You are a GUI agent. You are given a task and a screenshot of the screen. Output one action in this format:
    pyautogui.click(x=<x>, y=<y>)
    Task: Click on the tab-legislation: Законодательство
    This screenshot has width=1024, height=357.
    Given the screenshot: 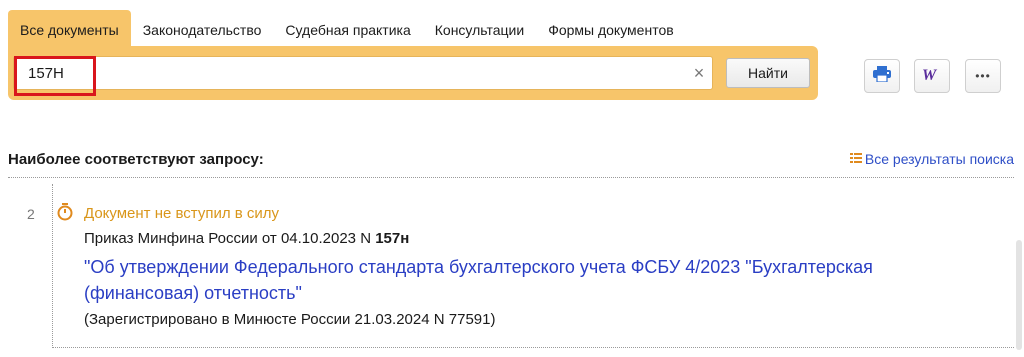 What is the action you would take?
    pyautogui.click(x=202, y=28)
    